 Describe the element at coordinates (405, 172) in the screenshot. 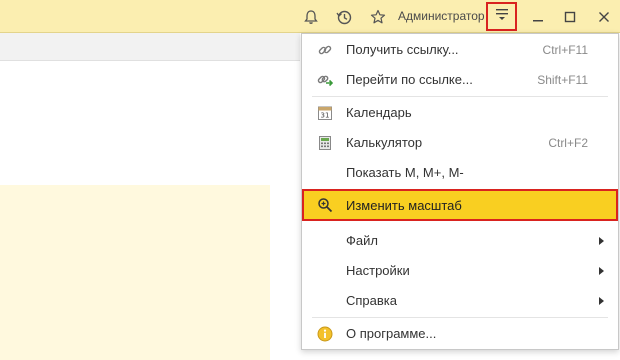

I see `menu-item-label: Показать M, M+, M-` at that location.